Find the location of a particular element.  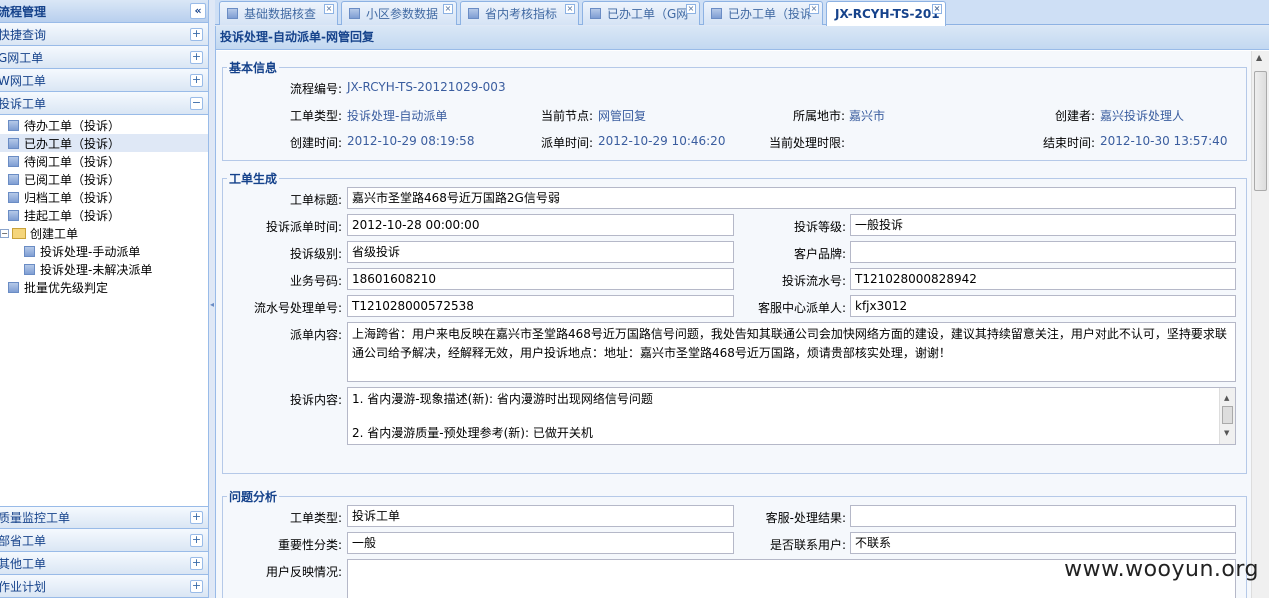

textarea-scrollbar: ▲ ▼ is located at coordinates (1227, 416).